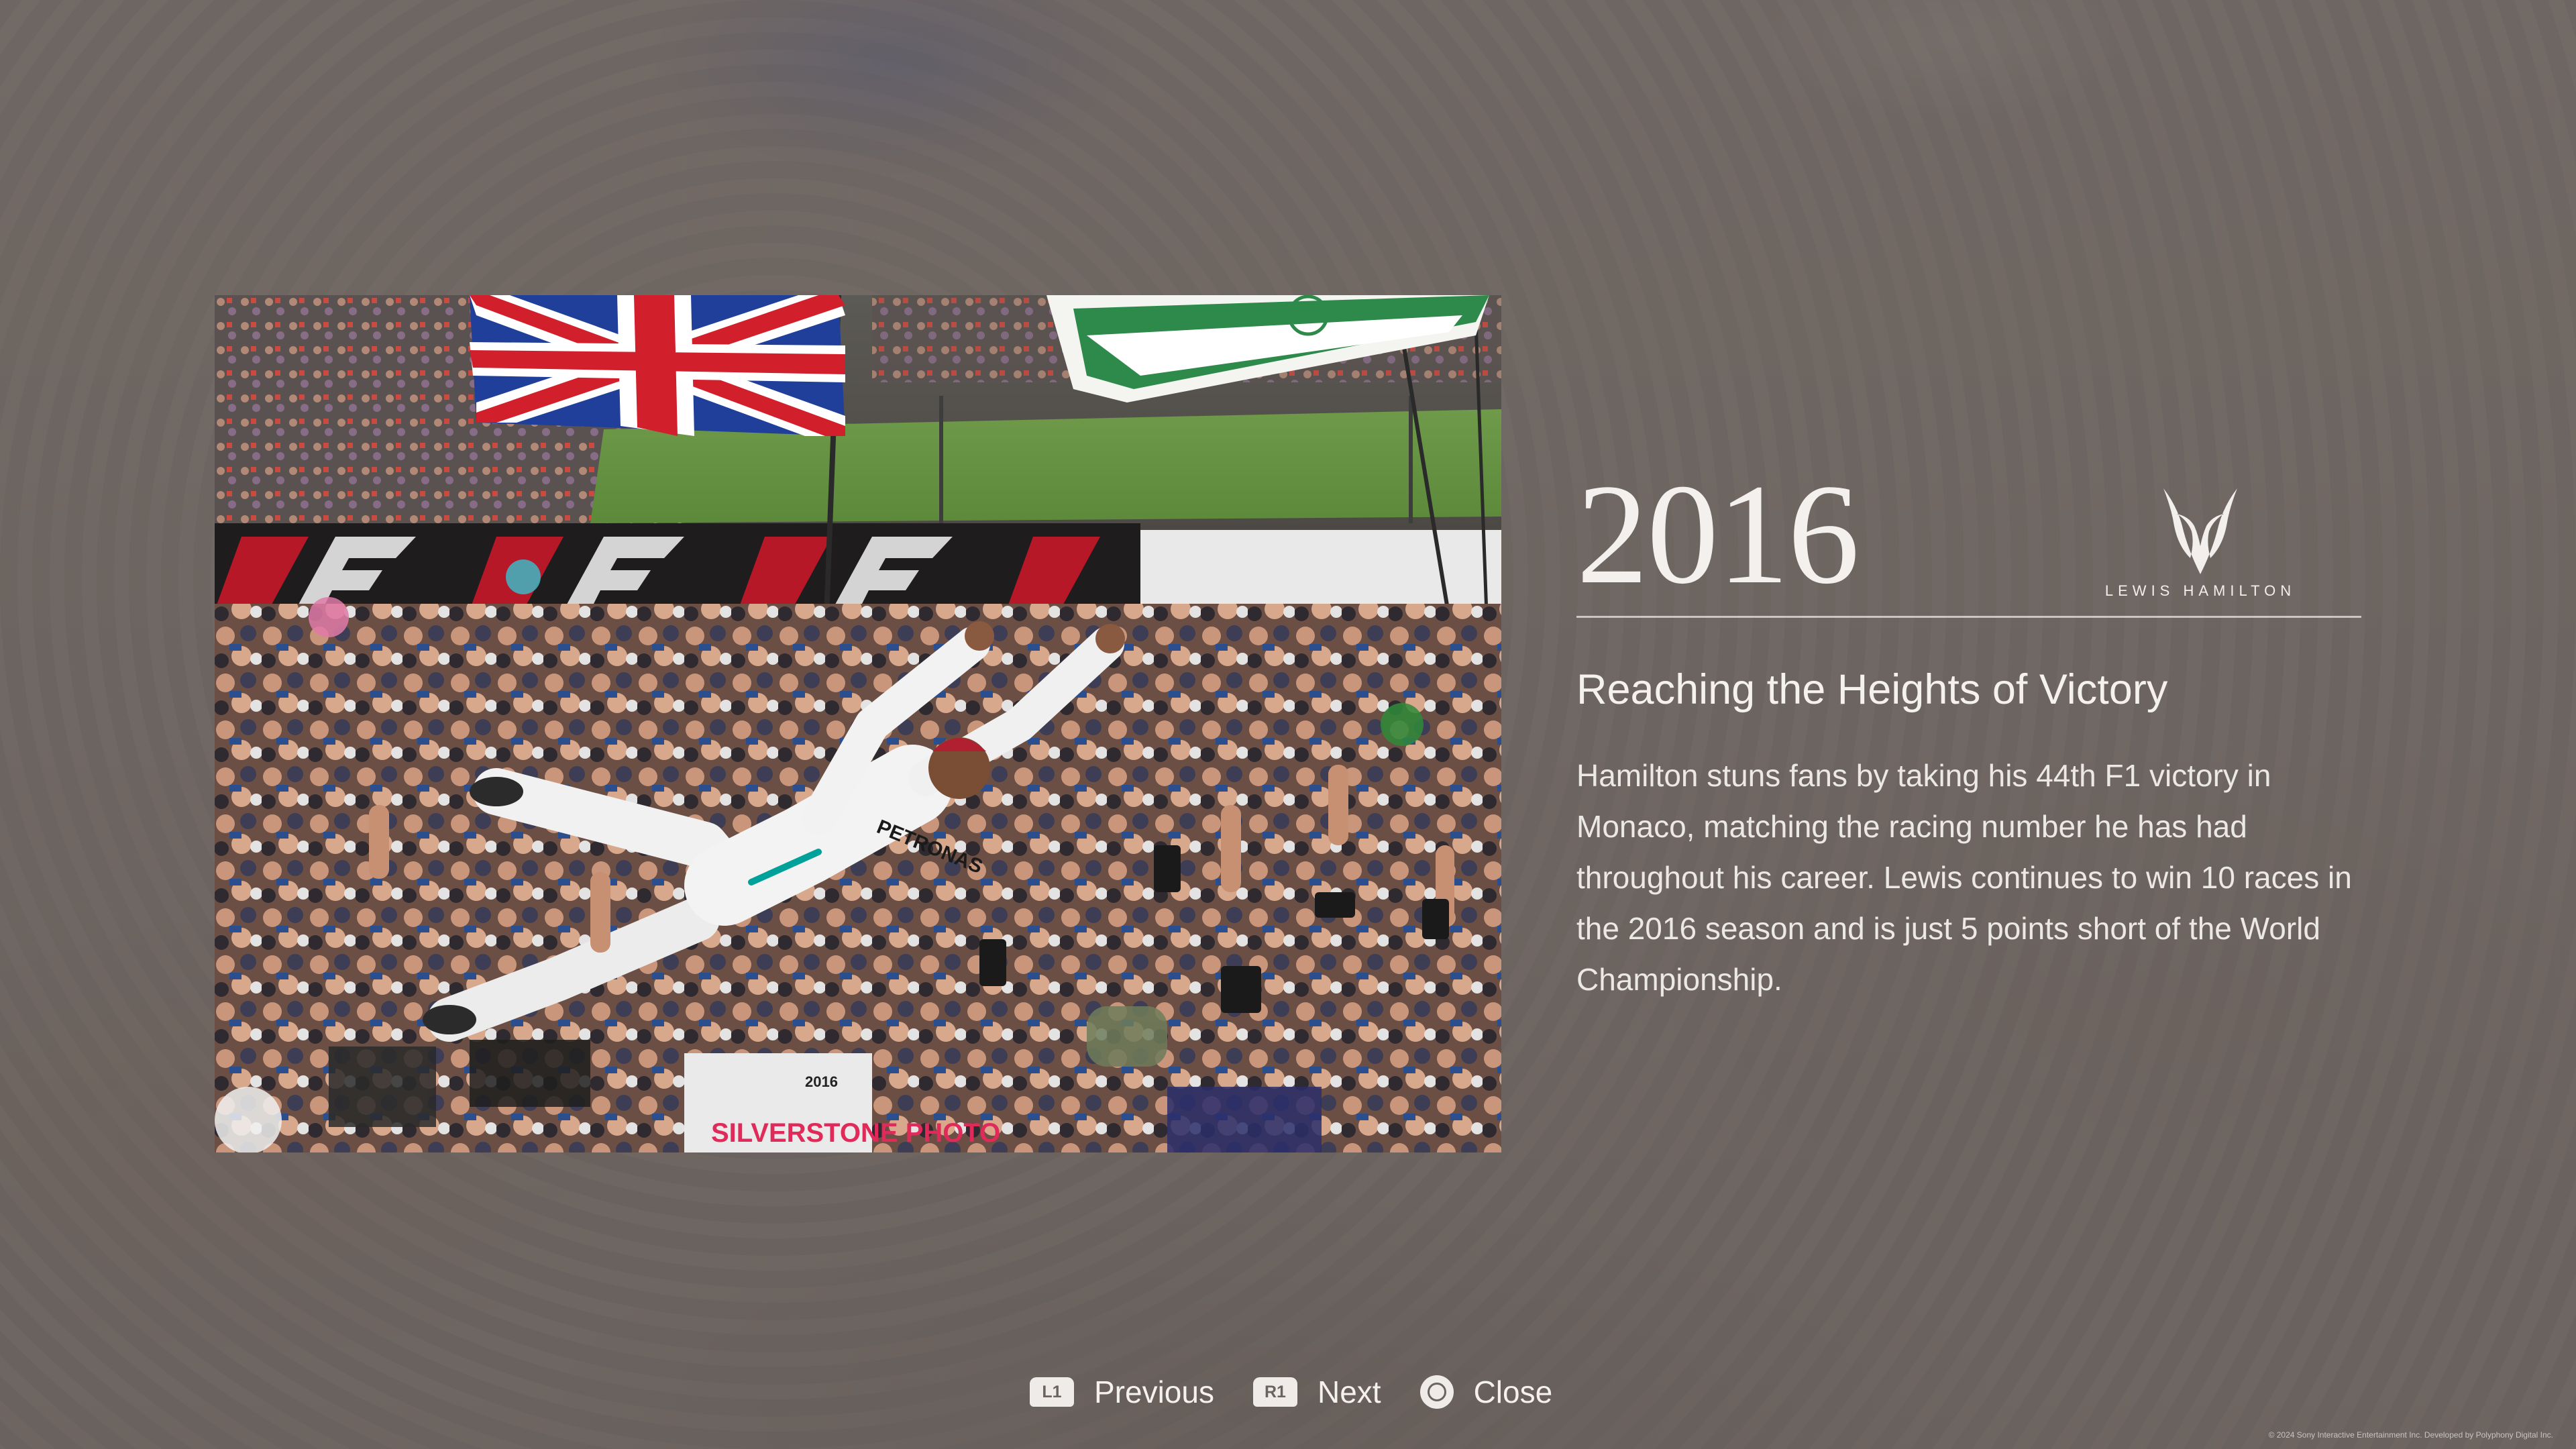 The height and width of the screenshot is (1449, 2576). I want to click on brand-name: LEWIS HAMILTON, so click(2200, 590).